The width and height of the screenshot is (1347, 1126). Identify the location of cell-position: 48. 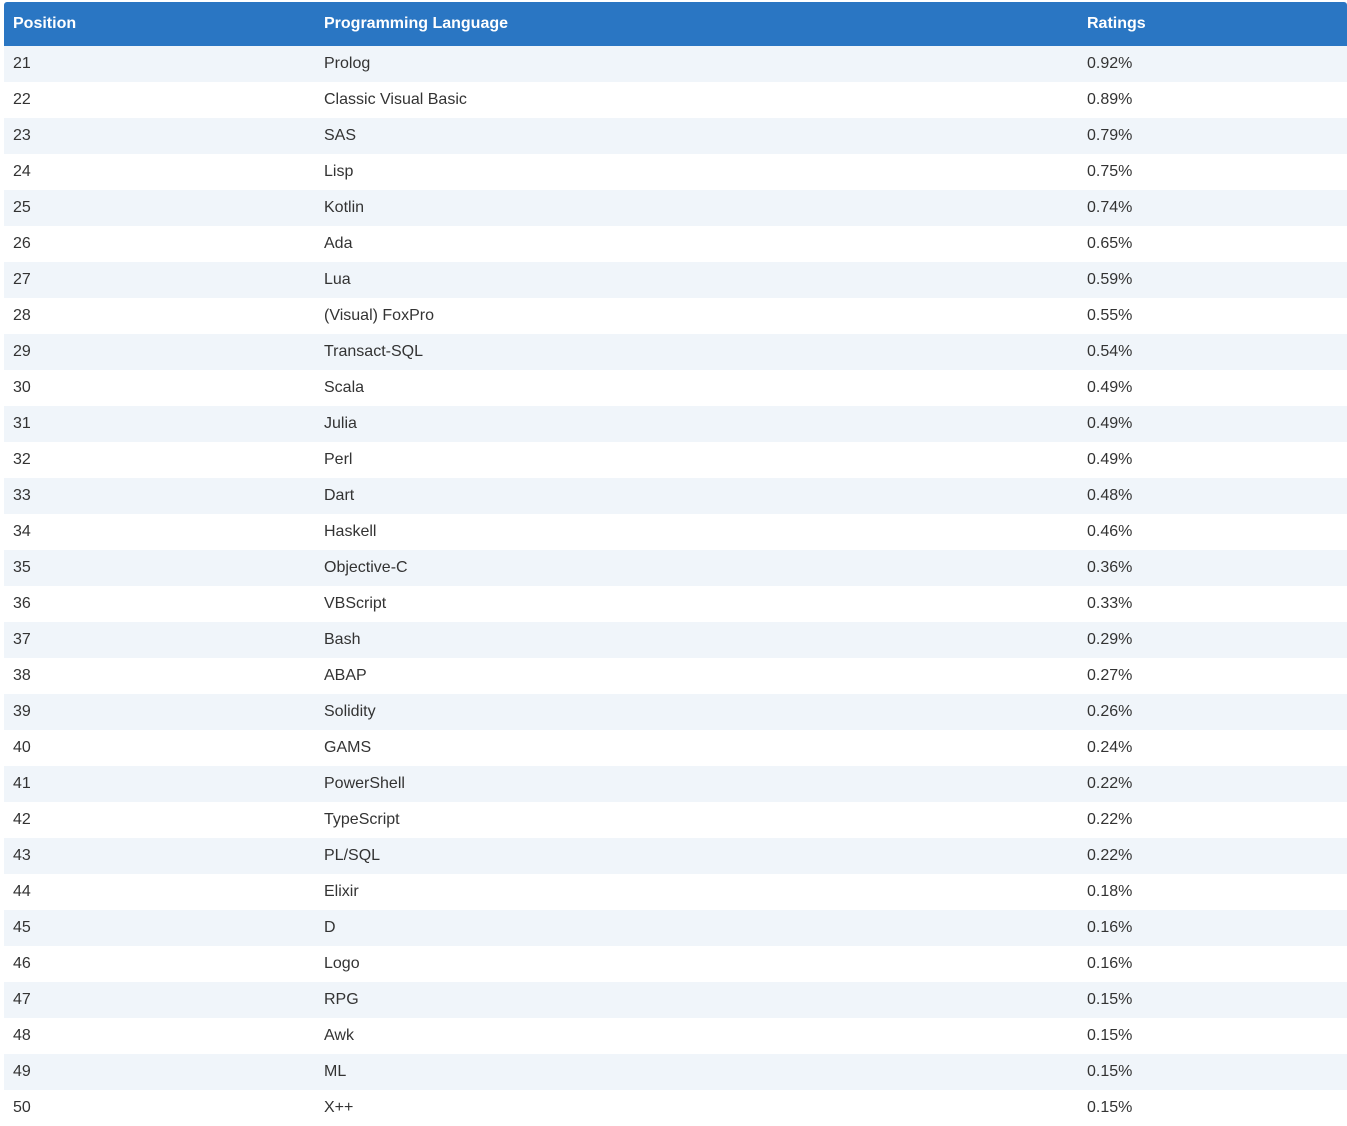
(22, 1035).